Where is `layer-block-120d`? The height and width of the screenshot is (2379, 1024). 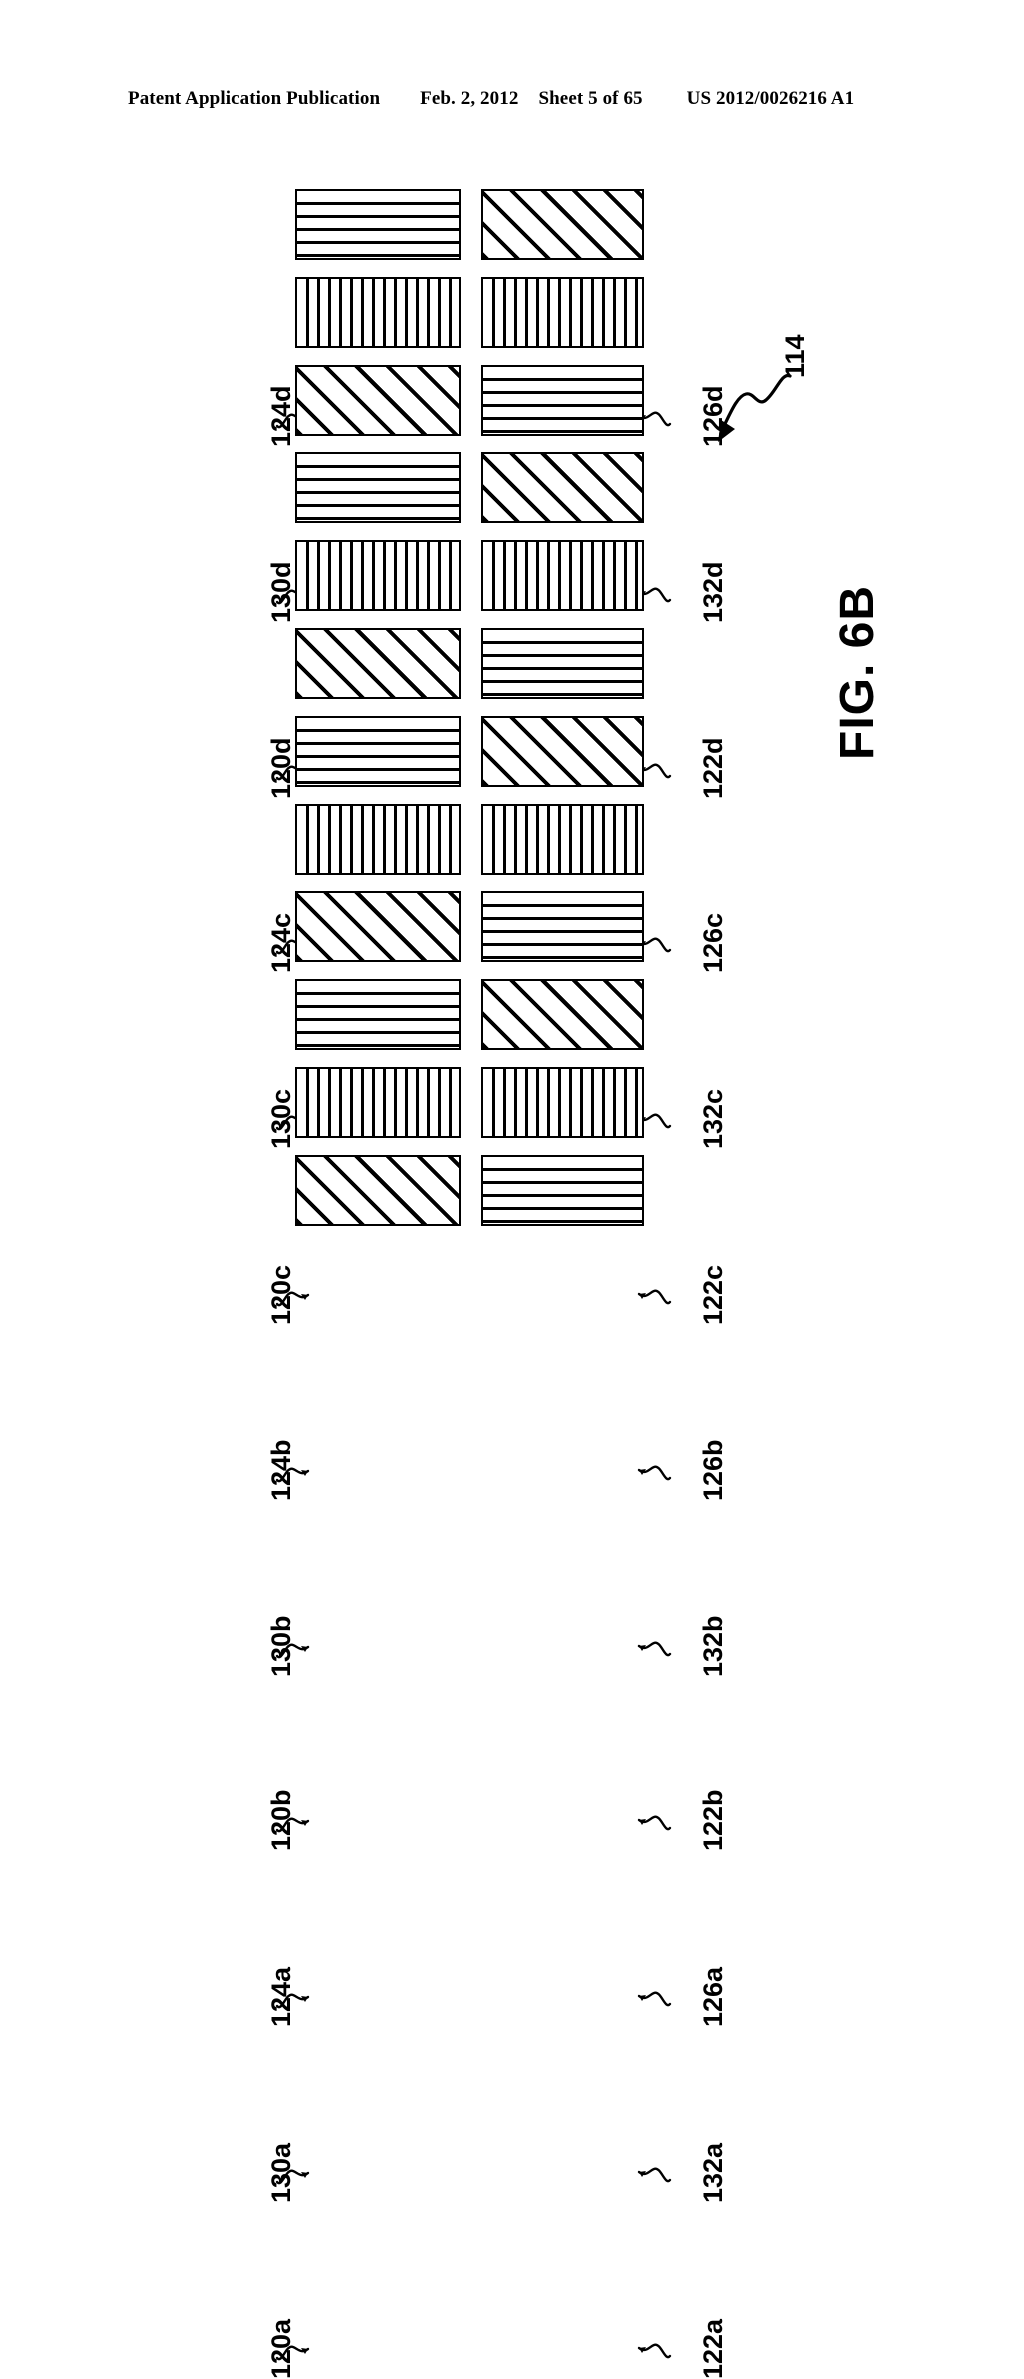
layer-block-120d is located at coordinates (378, 400).